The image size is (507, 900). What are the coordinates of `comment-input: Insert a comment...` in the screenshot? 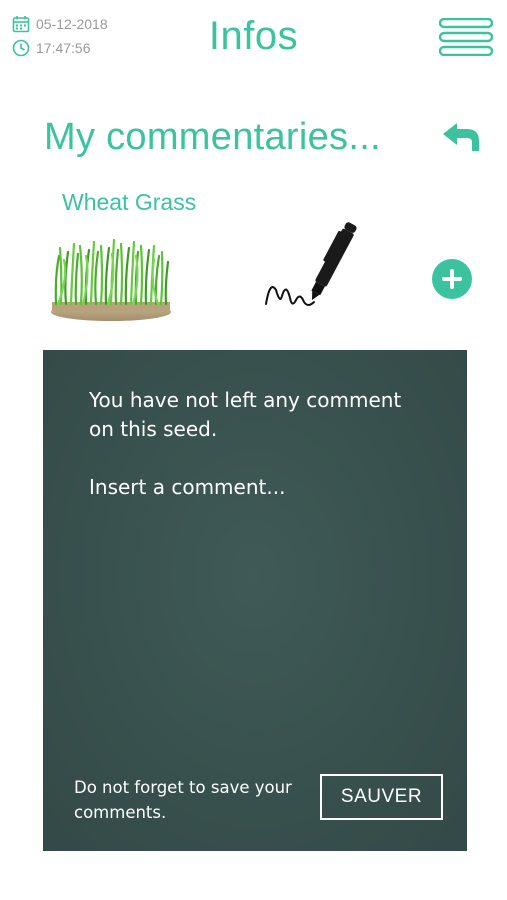 It's located at (259, 487).